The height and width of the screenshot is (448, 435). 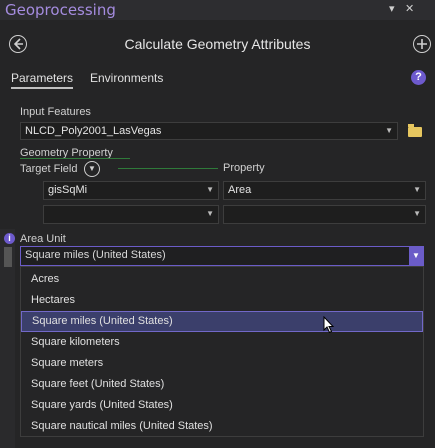 I want to click on tool-header: Calculate Geometry Attributes, so click(x=217, y=44).